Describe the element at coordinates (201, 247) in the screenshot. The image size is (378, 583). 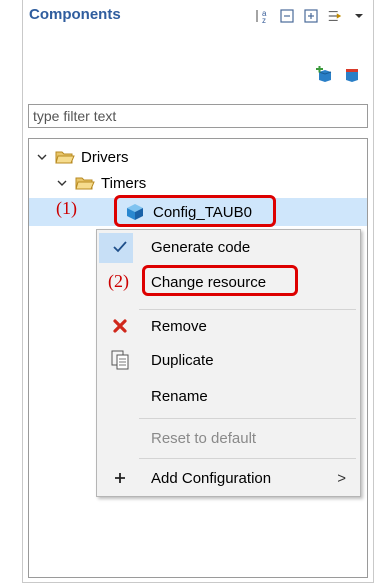
I see `menu-item-label: Generate code` at that location.